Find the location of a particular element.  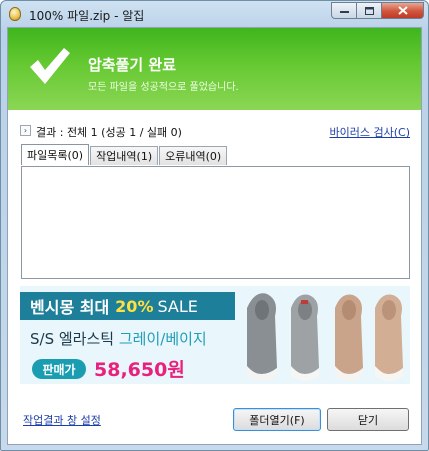

ad-product-line: S/S 엘라스틱 그레이/베이지 is located at coordinates (118, 338).